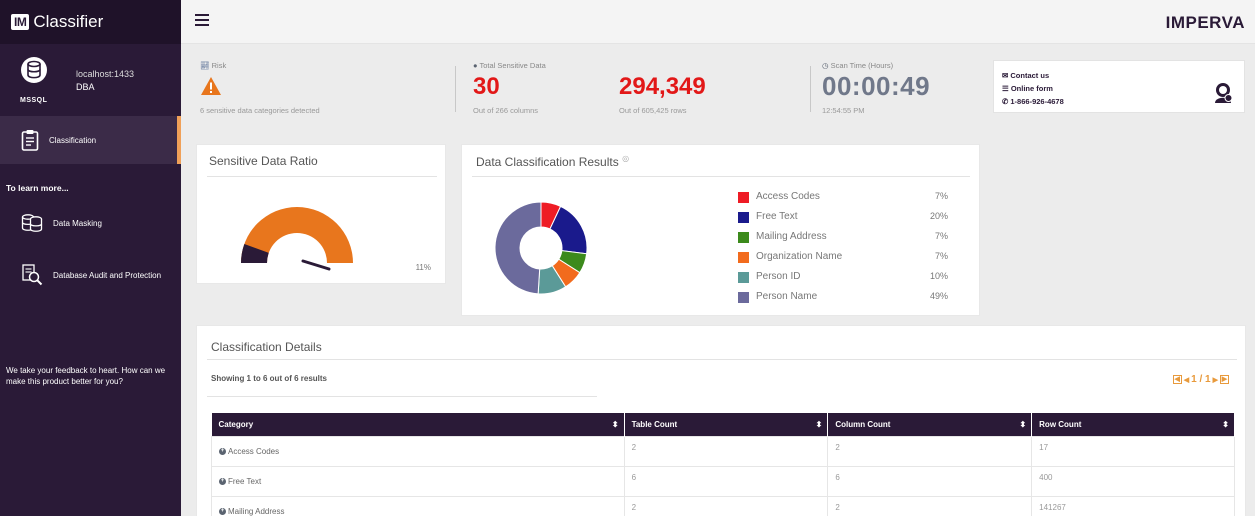 The height and width of the screenshot is (516, 1255). I want to click on gauge-needle, so click(316, 265).